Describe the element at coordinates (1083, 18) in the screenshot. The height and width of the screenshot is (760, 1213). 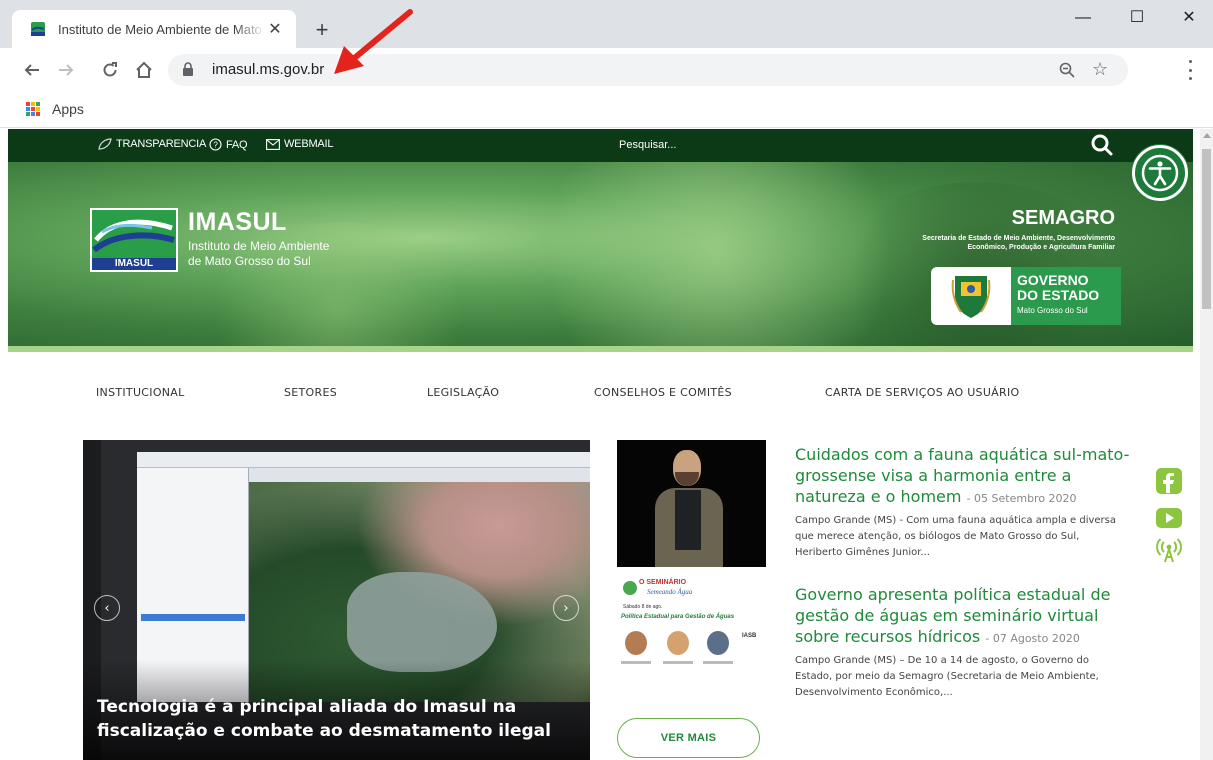
I see `window-minimize-button: —` at that location.